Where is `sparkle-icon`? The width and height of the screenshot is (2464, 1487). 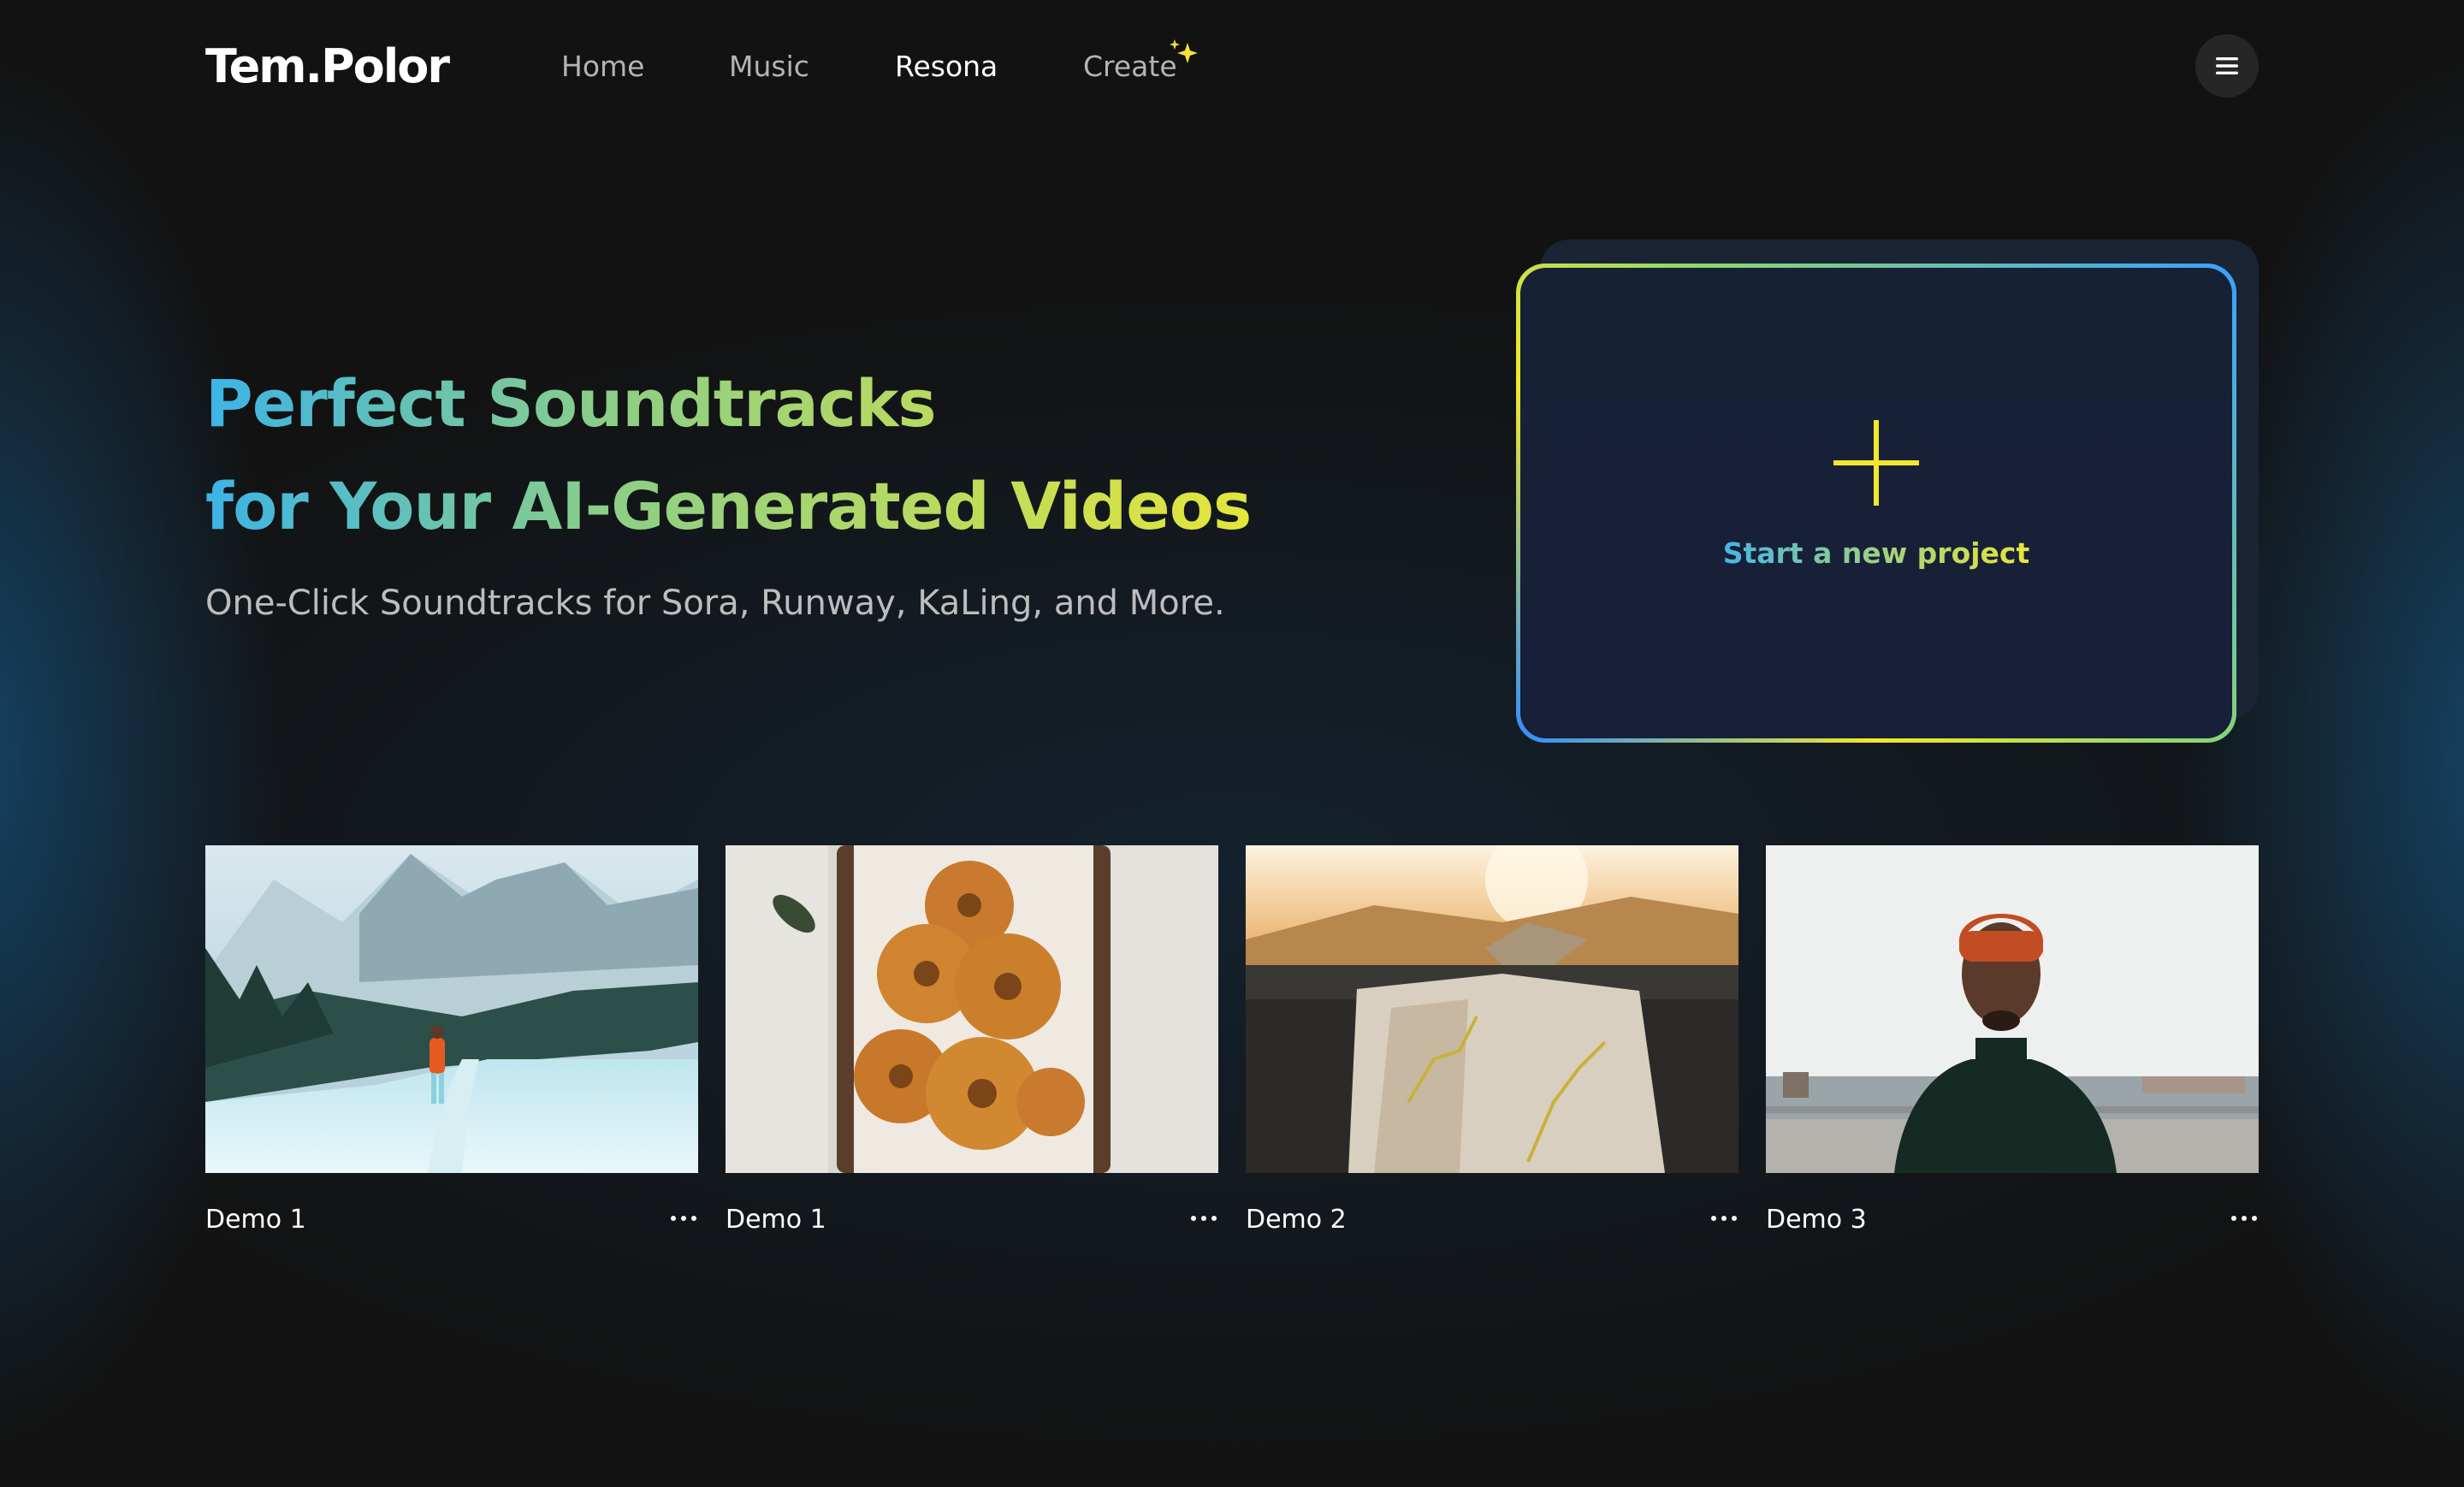 sparkle-icon is located at coordinates (1184, 51).